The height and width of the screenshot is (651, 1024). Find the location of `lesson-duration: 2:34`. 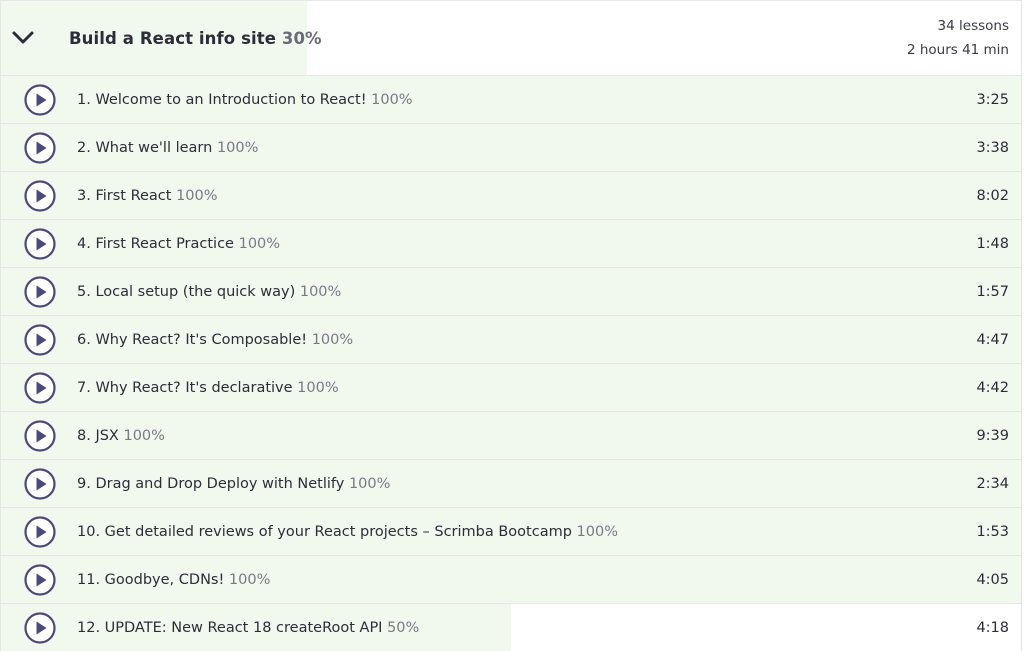

lesson-duration: 2:34 is located at coordinates (992, 483).